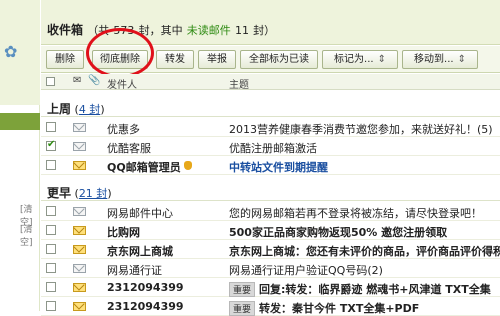 Image resolution: width=500 pixels, height=316 pixels. I want to click on row-subject: 中转站文件到期提醒, so click(364, 167).